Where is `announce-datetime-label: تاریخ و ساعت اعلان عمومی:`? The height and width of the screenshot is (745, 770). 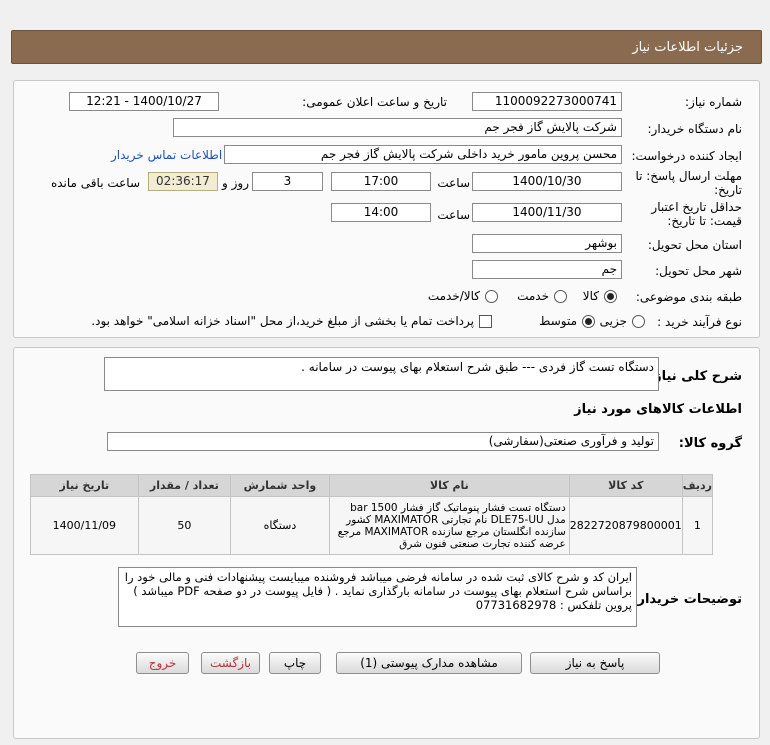
announce-datetime-label: تاریخ و ساعت اعلان عمومی: is located at coordinates (374, 102).